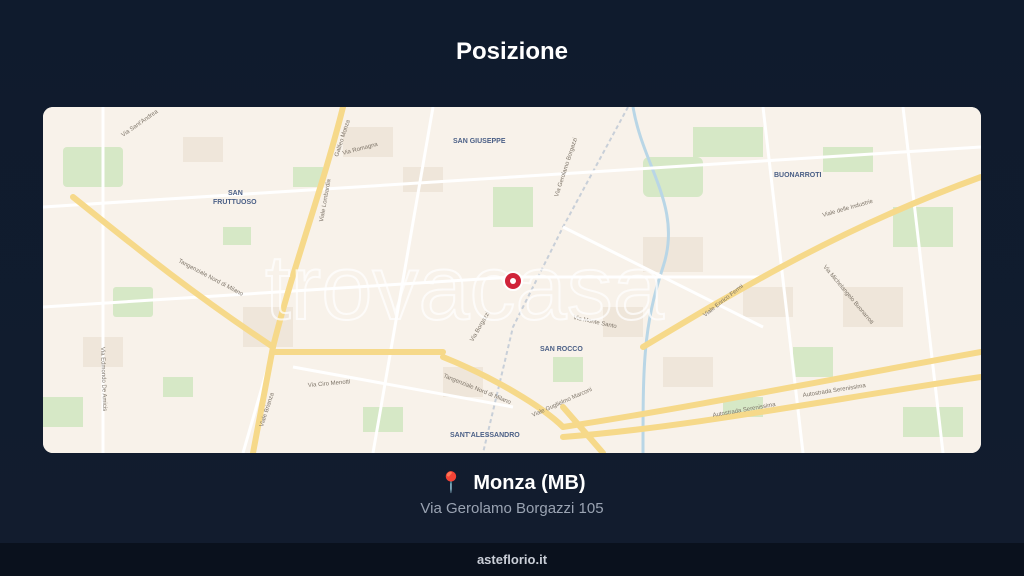  I want to click on location-city: Monza (MB), so click(529, 483).